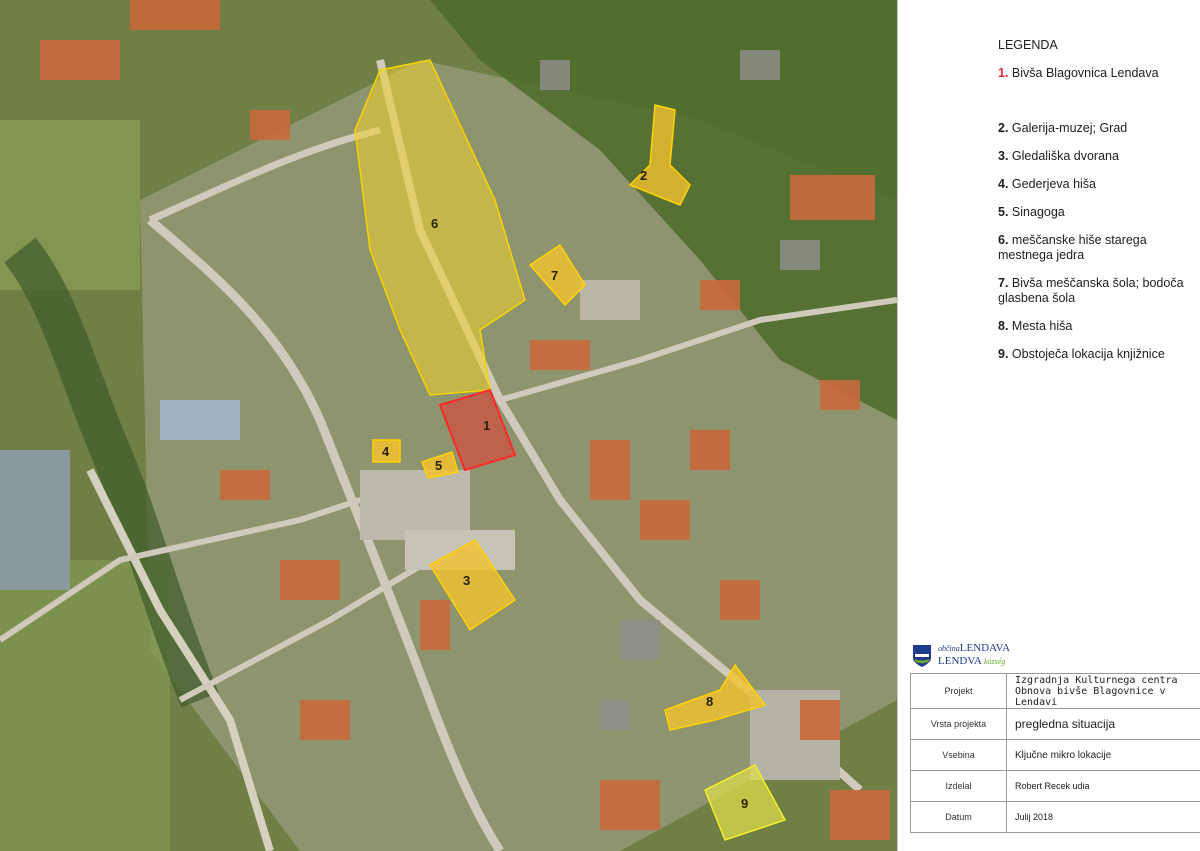 Image resolution: width=1200 pixels, height=851 pixels. I want to click on vrsta-value: pregledna situacija, so click(1065, 724).